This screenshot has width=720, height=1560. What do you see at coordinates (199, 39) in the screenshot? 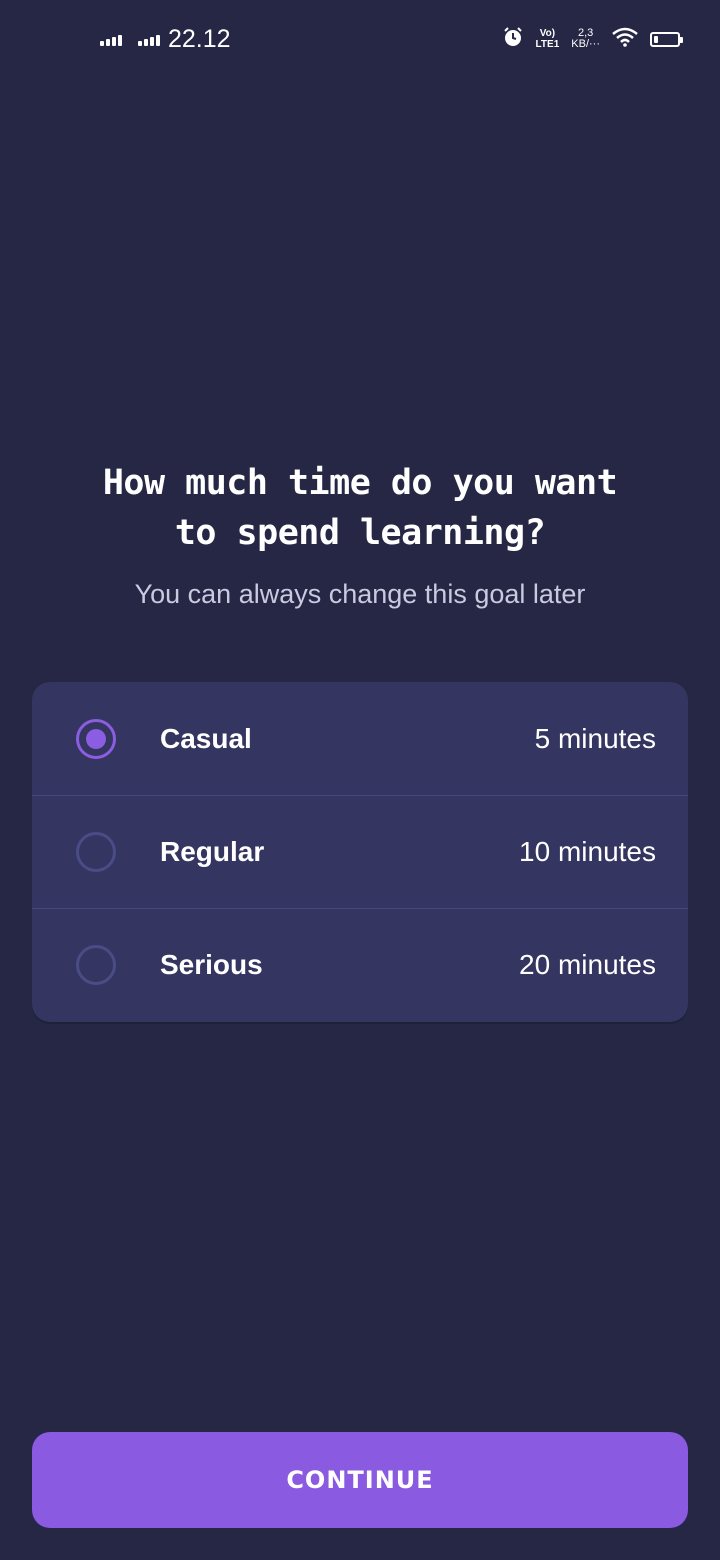
I see `status-time: 22.12` at bounding box center [199, 39].